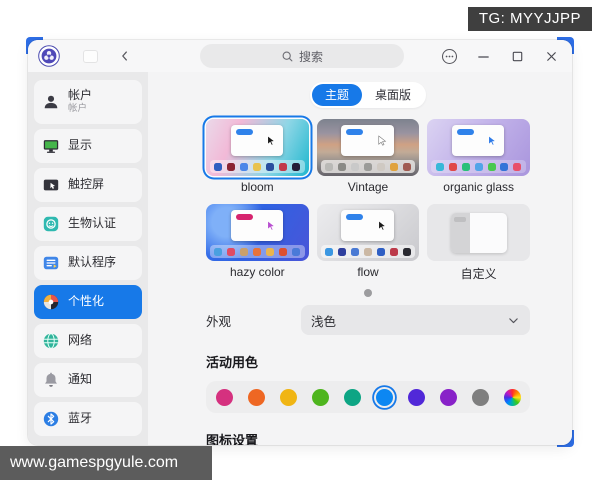 The height and width of the screenshot is (480, 600). Describe the element at coordinates (51, 263) in the screenshot. I see `default-apps-icon` at that location.